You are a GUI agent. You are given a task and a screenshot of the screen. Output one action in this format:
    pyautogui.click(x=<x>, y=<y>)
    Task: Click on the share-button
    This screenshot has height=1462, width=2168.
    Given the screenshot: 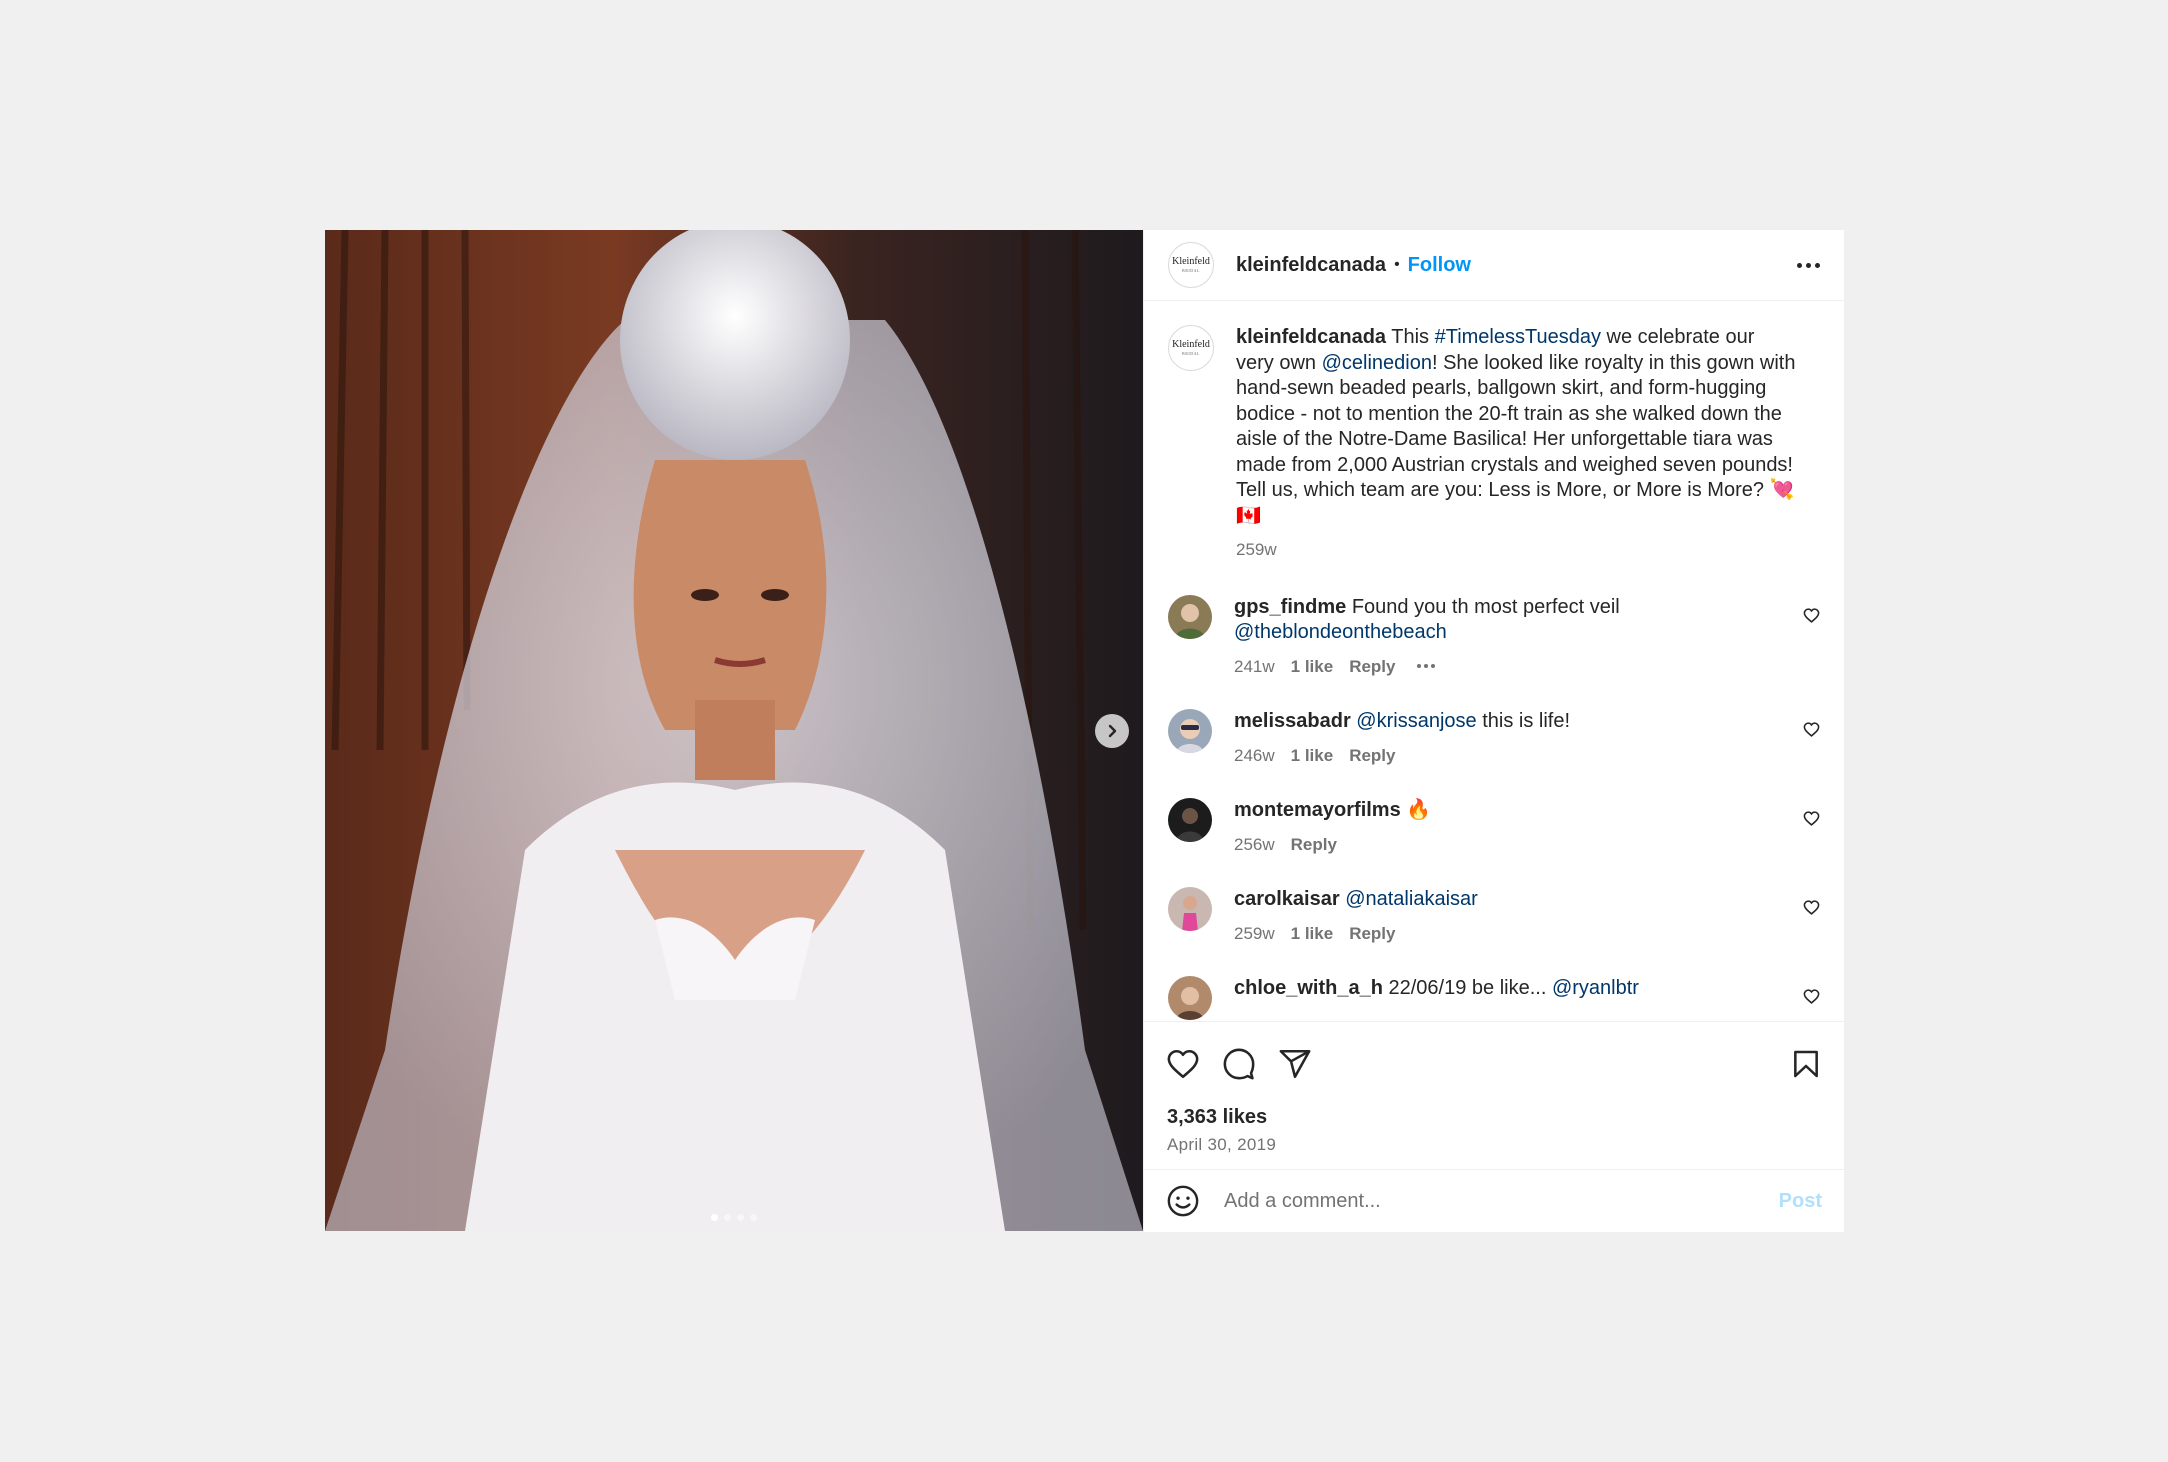 What is the action you would take?
    pyautogui.click(x=1295, y=1064)
    